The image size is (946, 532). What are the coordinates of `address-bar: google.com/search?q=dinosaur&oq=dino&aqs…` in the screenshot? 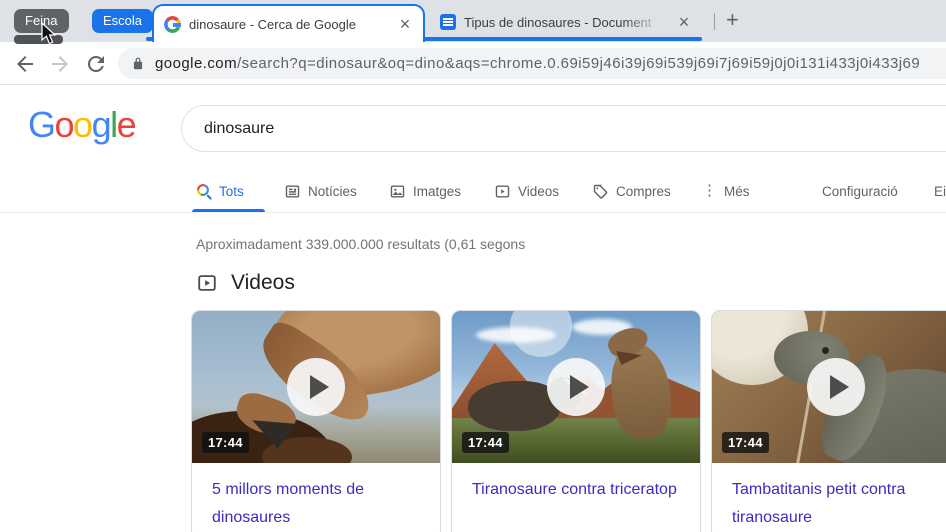 It's located at (532, 63).